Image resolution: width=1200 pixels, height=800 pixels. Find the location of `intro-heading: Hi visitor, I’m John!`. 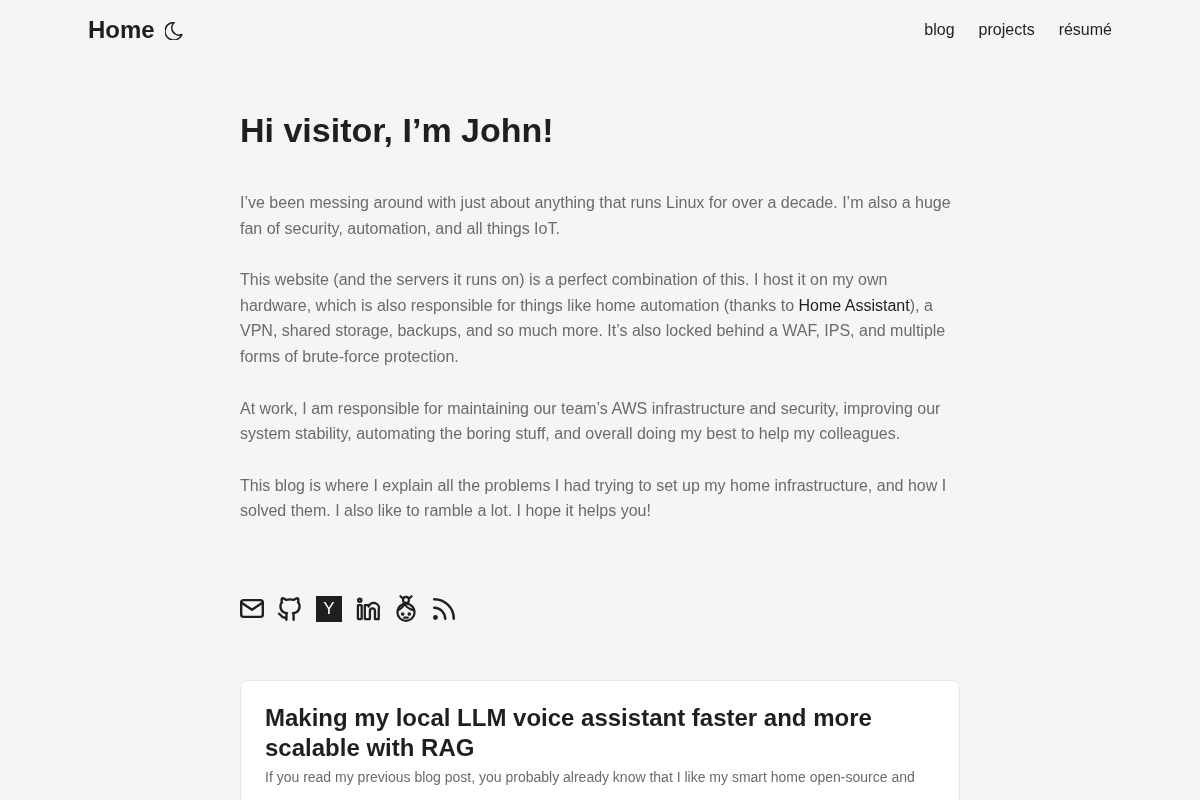

intro-heading: Hi visitor, I’m John! is located at coordinates (397, 130).